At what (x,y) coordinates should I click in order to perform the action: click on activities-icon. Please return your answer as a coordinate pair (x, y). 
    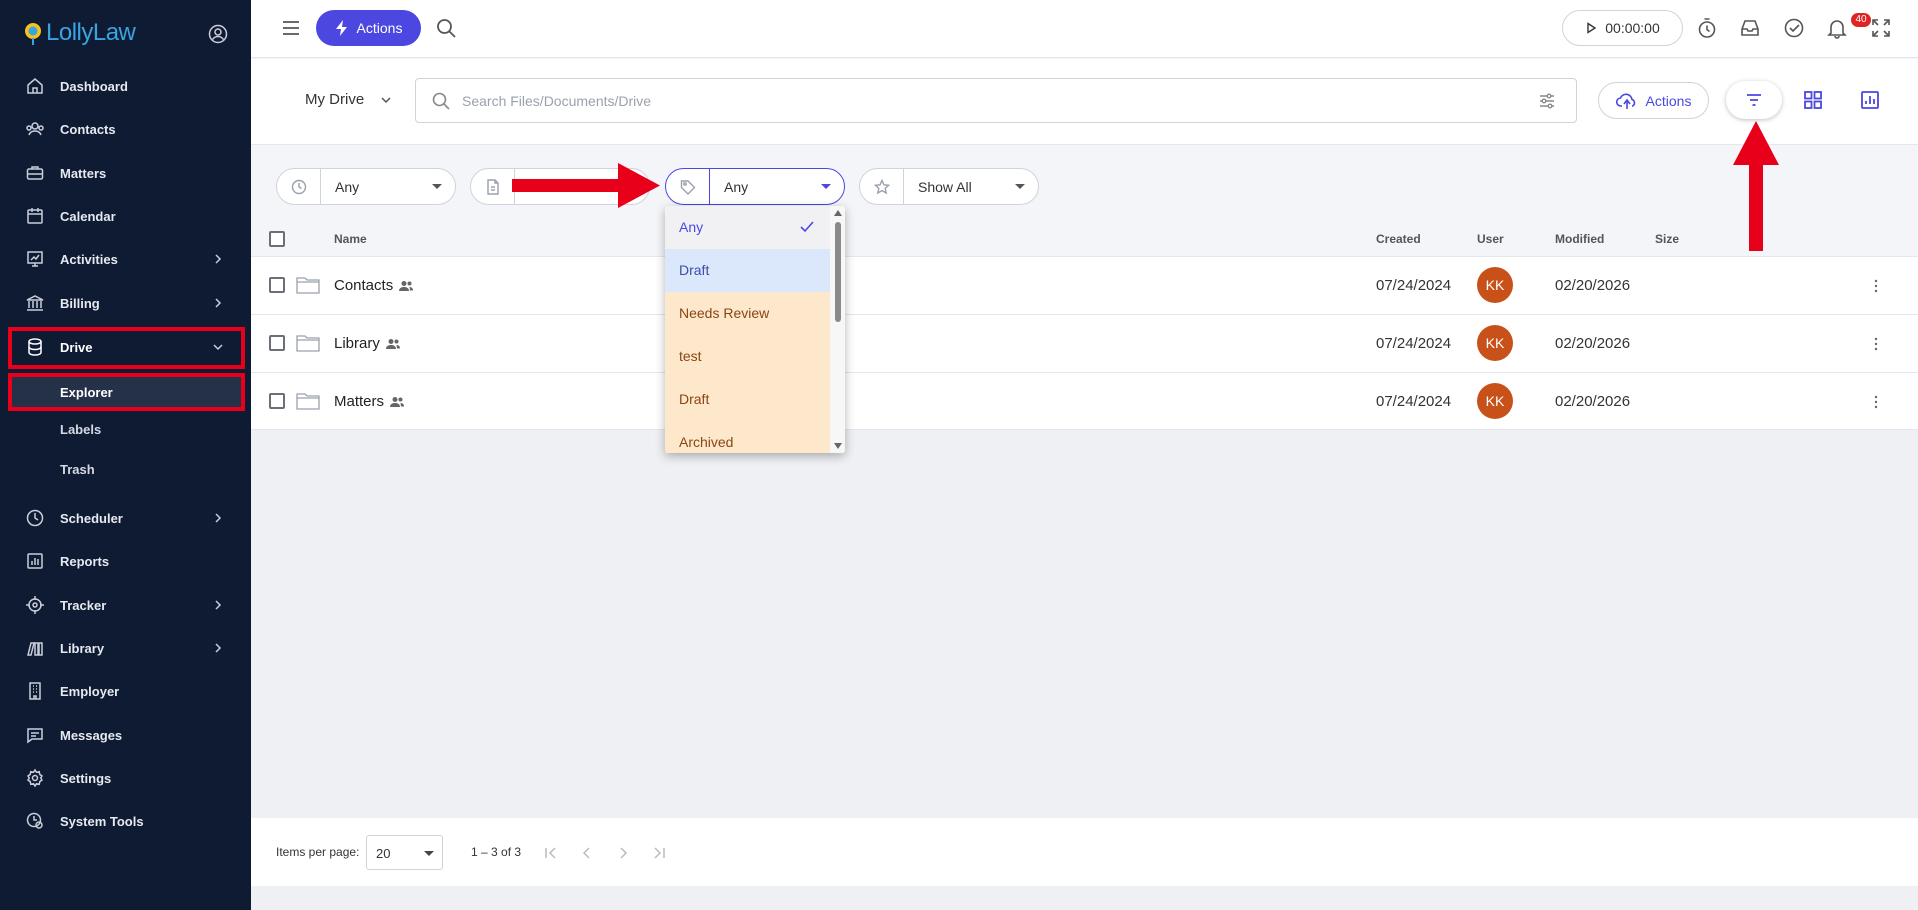
    Looking at the image, I should click on (35, 259).